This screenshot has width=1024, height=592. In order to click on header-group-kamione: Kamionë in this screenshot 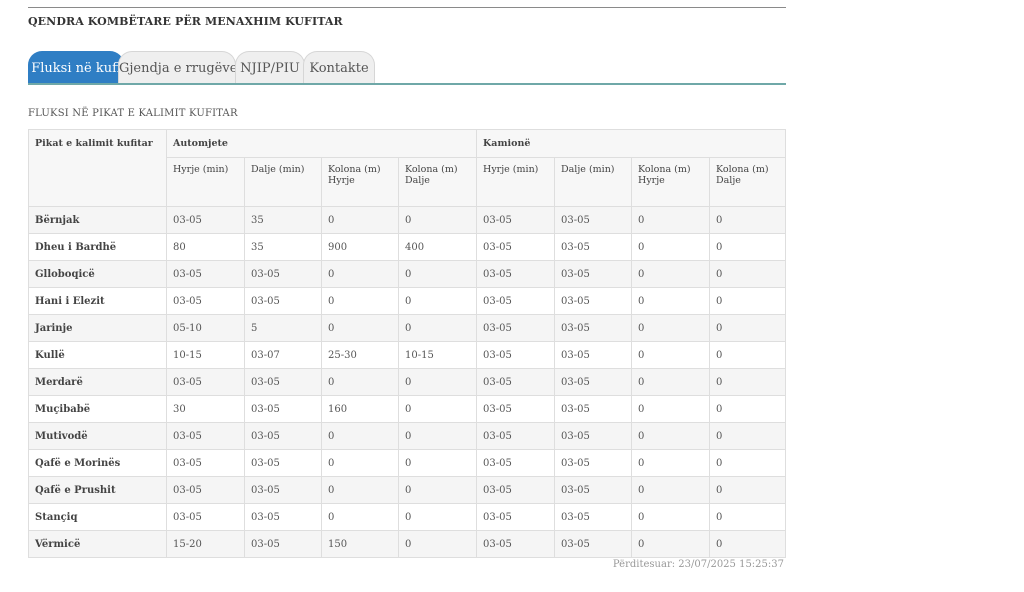, I will do `click(631, 143)`.